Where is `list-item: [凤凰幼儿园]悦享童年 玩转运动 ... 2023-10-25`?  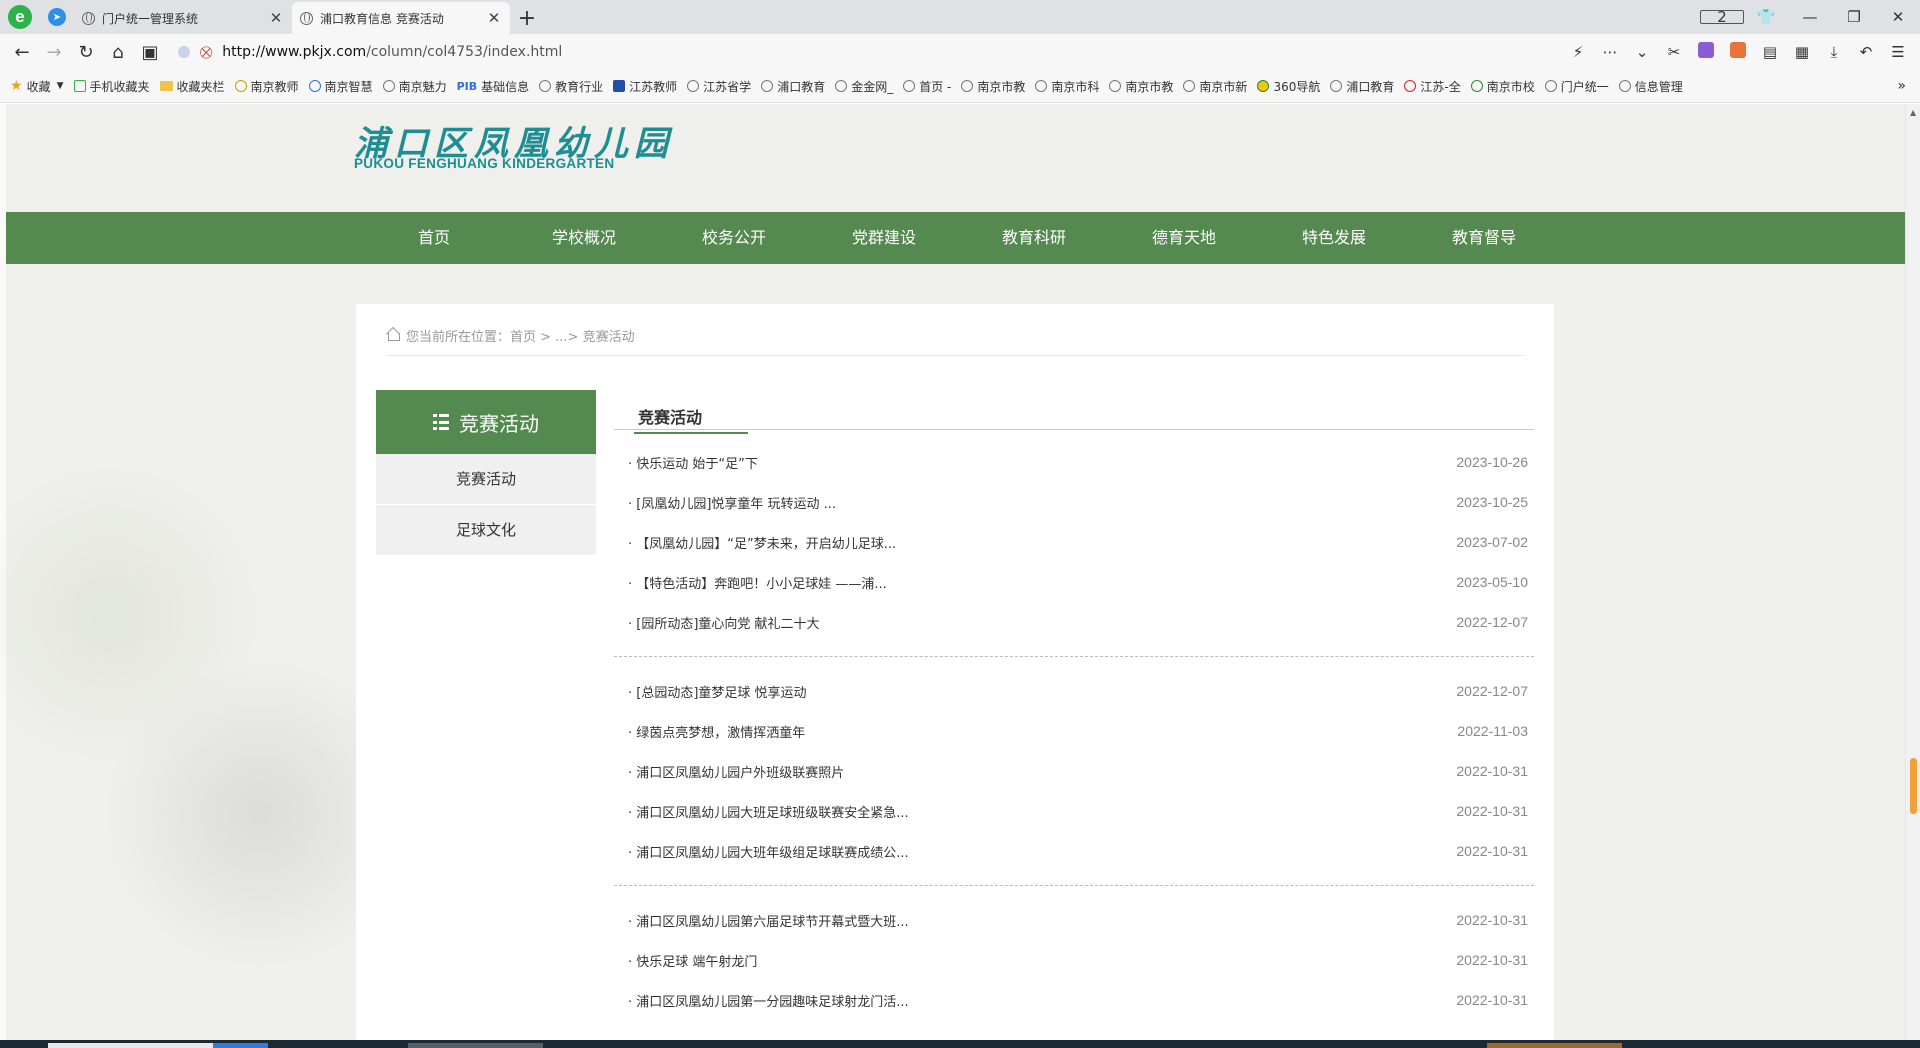 list-item: [凤凰幼儿园]悦享童年 玩转运动 ... 2023-10-25 is located at coordinates (1074, 502).